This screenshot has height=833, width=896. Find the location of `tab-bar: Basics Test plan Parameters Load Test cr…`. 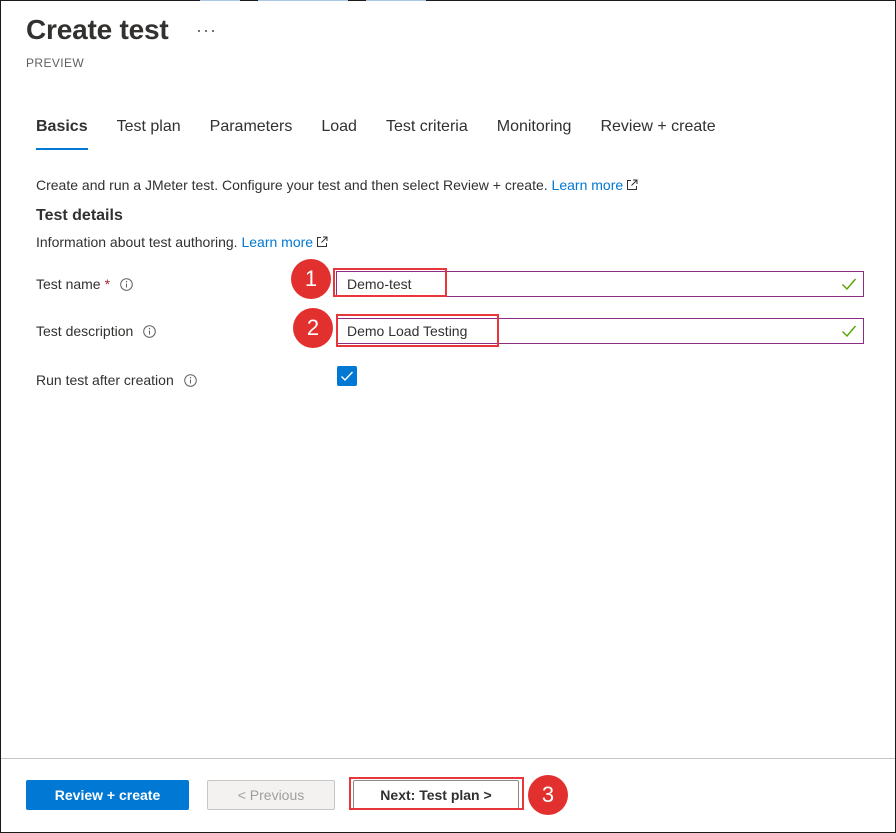

tab-bar: Basics Test plan Parameters Load Test cr… is located at coordinates (390, 134).